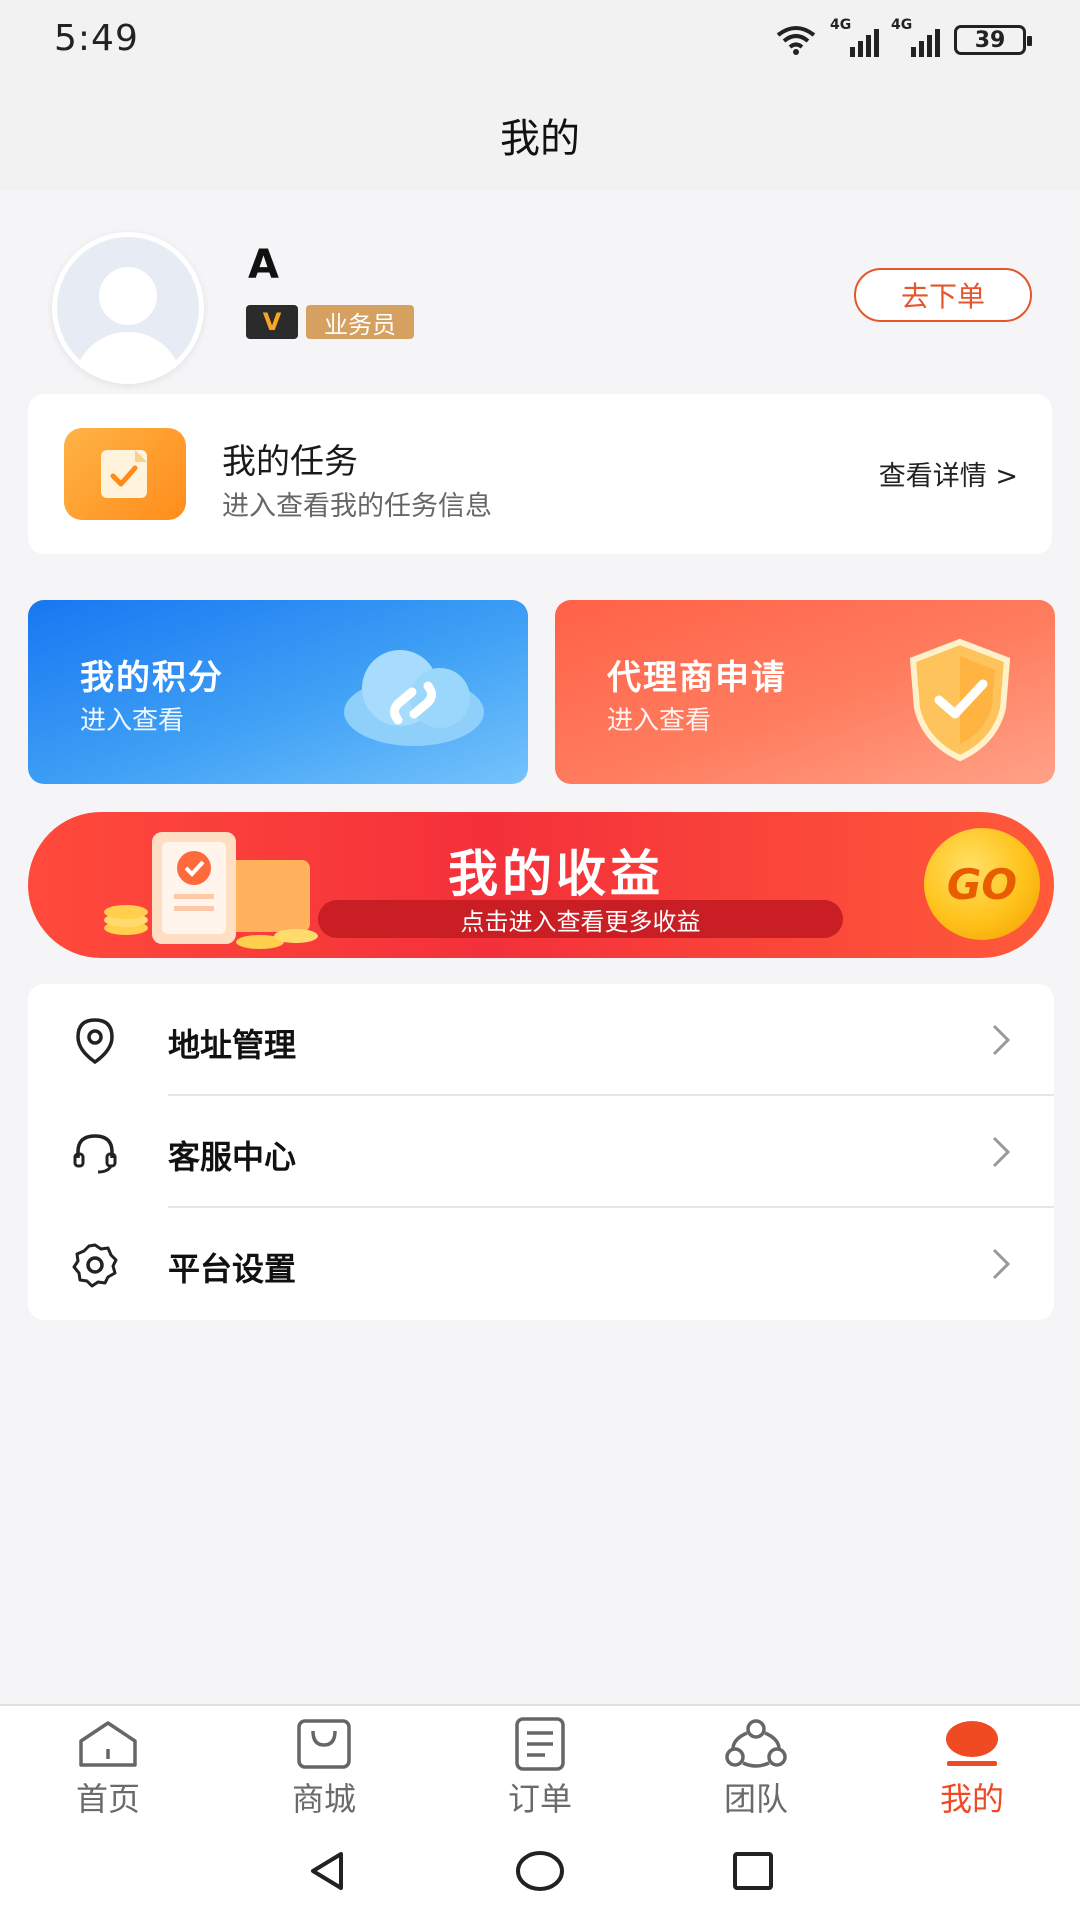 The image size is (1080, 1920). I want to click on system-nav-bar, so click(540, 1871).